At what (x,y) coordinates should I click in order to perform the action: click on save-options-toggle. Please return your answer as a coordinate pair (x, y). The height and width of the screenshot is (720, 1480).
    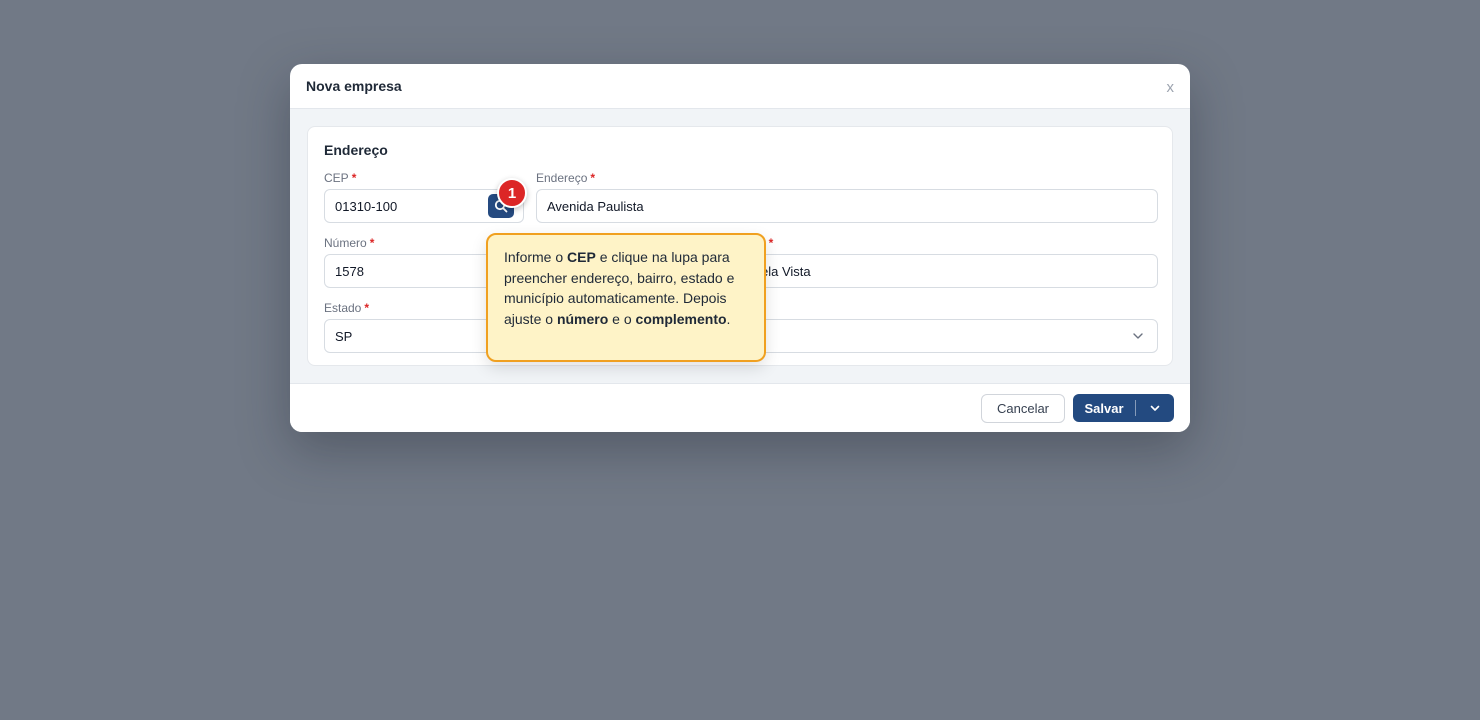
    Looking at the image, I should click on (1155, 408).